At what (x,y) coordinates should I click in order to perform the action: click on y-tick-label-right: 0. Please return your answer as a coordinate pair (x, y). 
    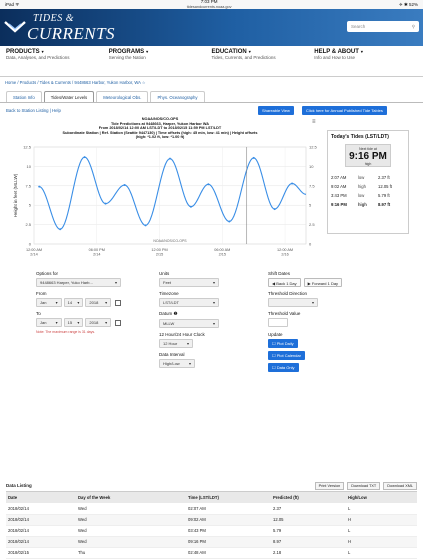
    Looking at the image, I should click on (310, 244).